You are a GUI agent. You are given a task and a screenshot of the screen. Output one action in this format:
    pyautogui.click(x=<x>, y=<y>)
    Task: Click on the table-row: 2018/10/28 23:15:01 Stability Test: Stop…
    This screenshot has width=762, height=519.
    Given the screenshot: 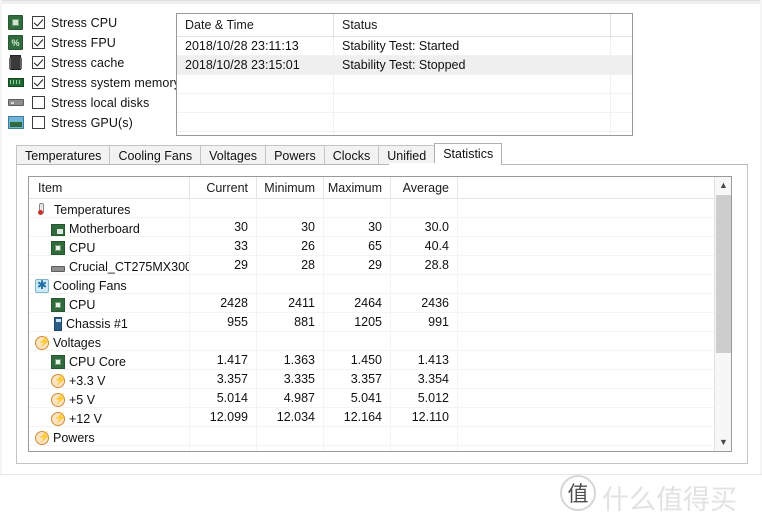 What is the action you would take?
    pyautogui.click(x=404, y=65)
    